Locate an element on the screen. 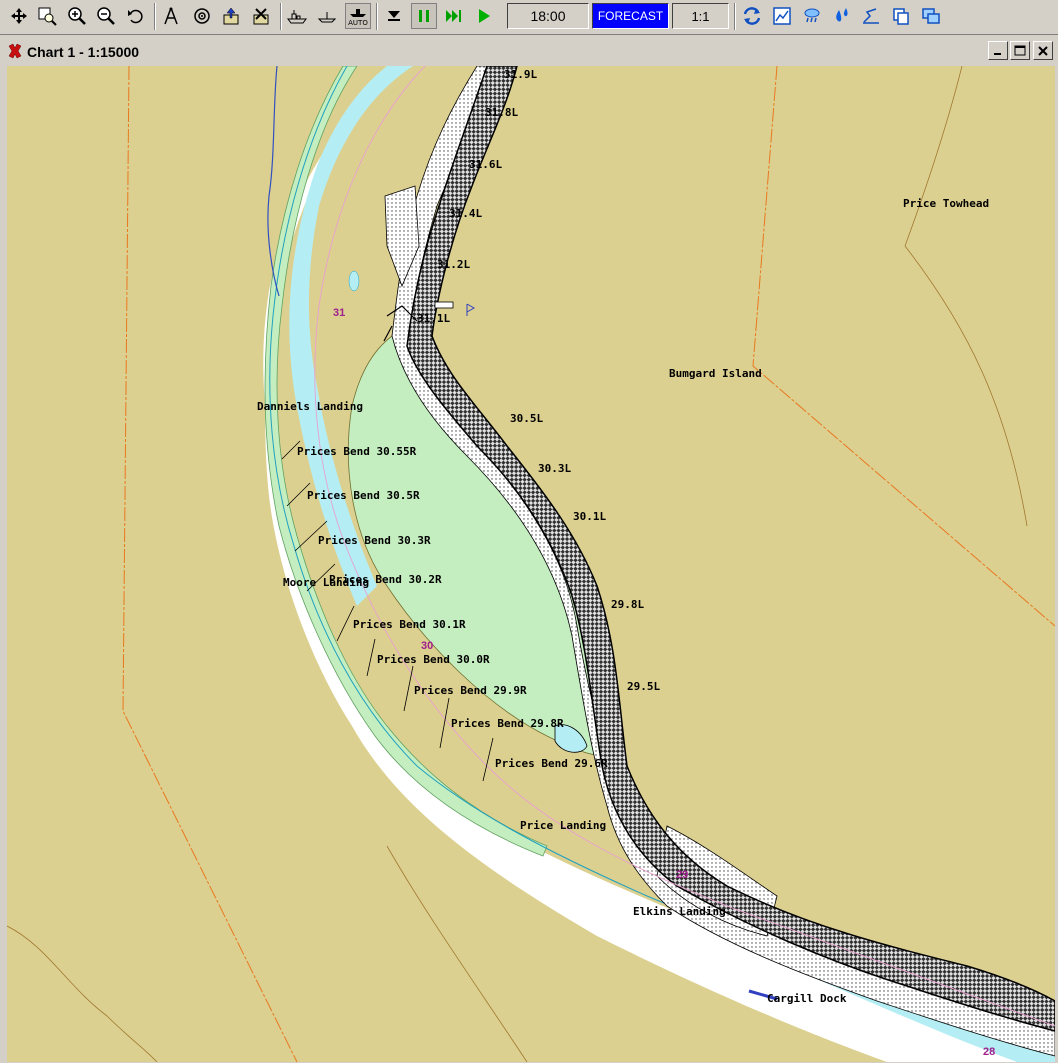 The image size is (1058, 1063). mile-label: 31.1L is located at coordinates (433, 318).